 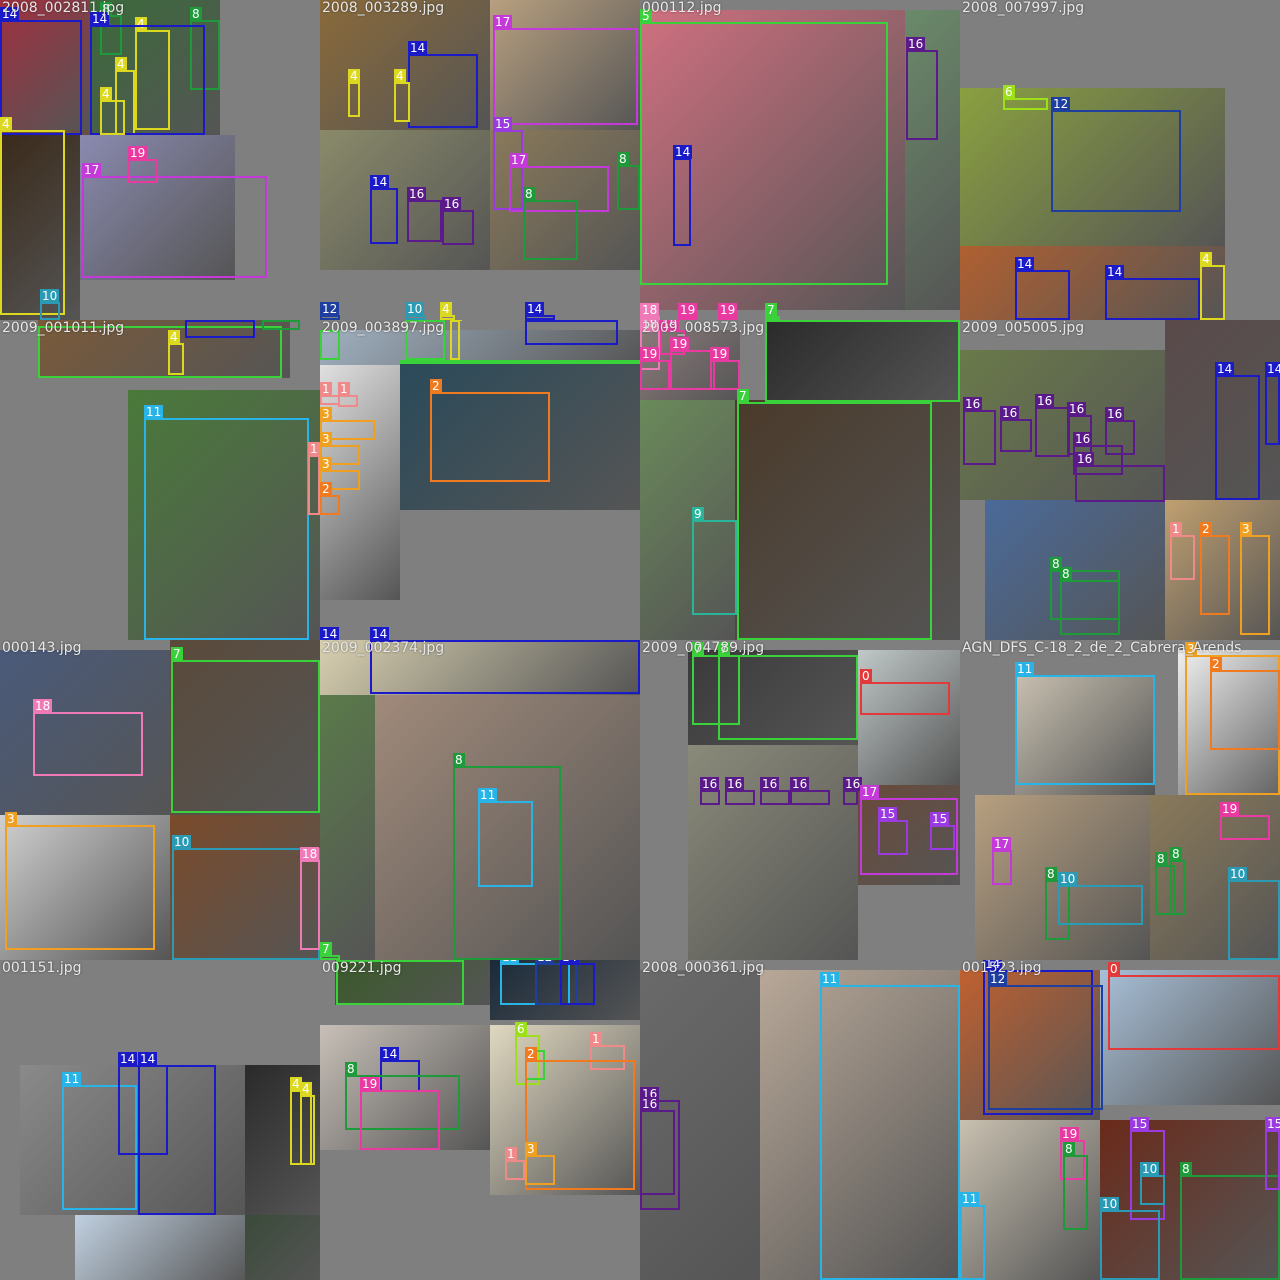 What do you see at coordinates (480, 1120) in the screenshot?
I see `mosaic-tile: 71112141481961213009221.jpg` at bounding box center [480, 1120].